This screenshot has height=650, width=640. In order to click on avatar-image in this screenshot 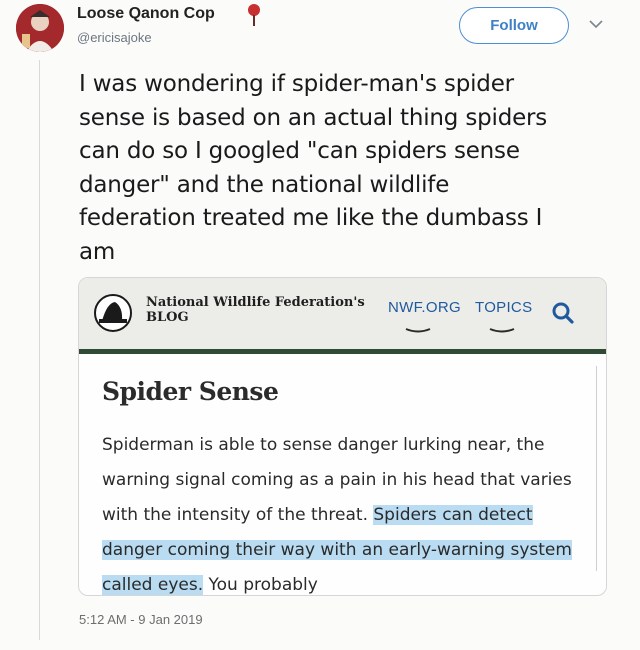, I will do `click(40, 28)`.